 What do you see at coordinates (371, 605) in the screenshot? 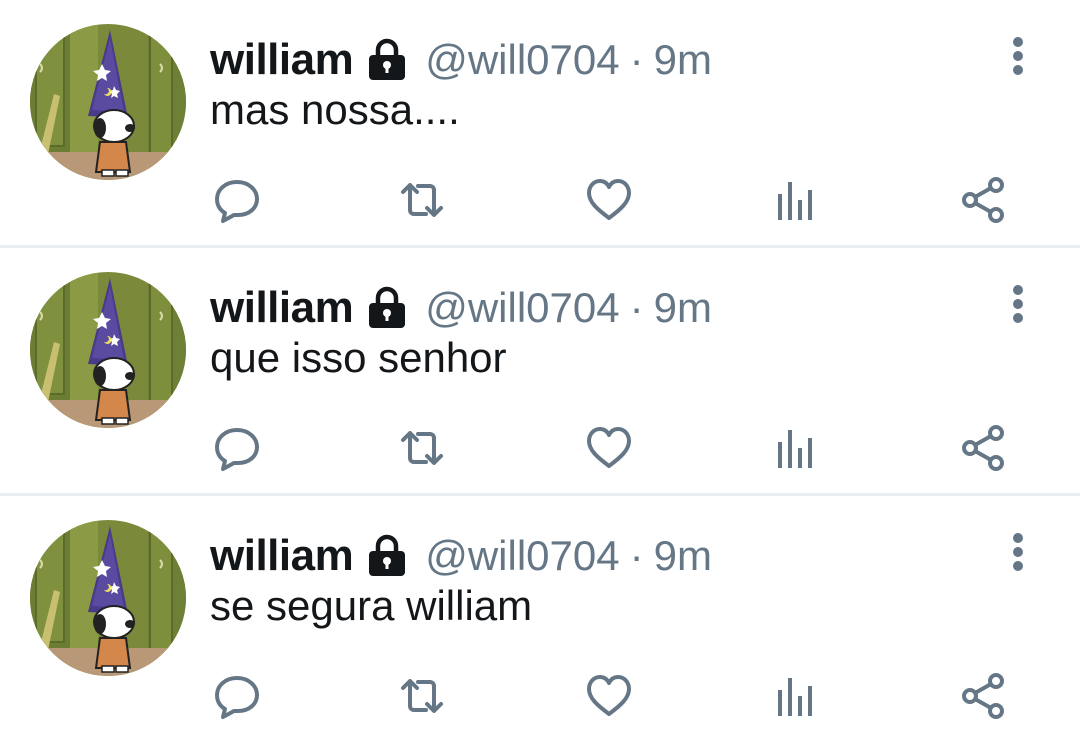
I see `tweet-text: se segura william` at bounding box center [371, 605].